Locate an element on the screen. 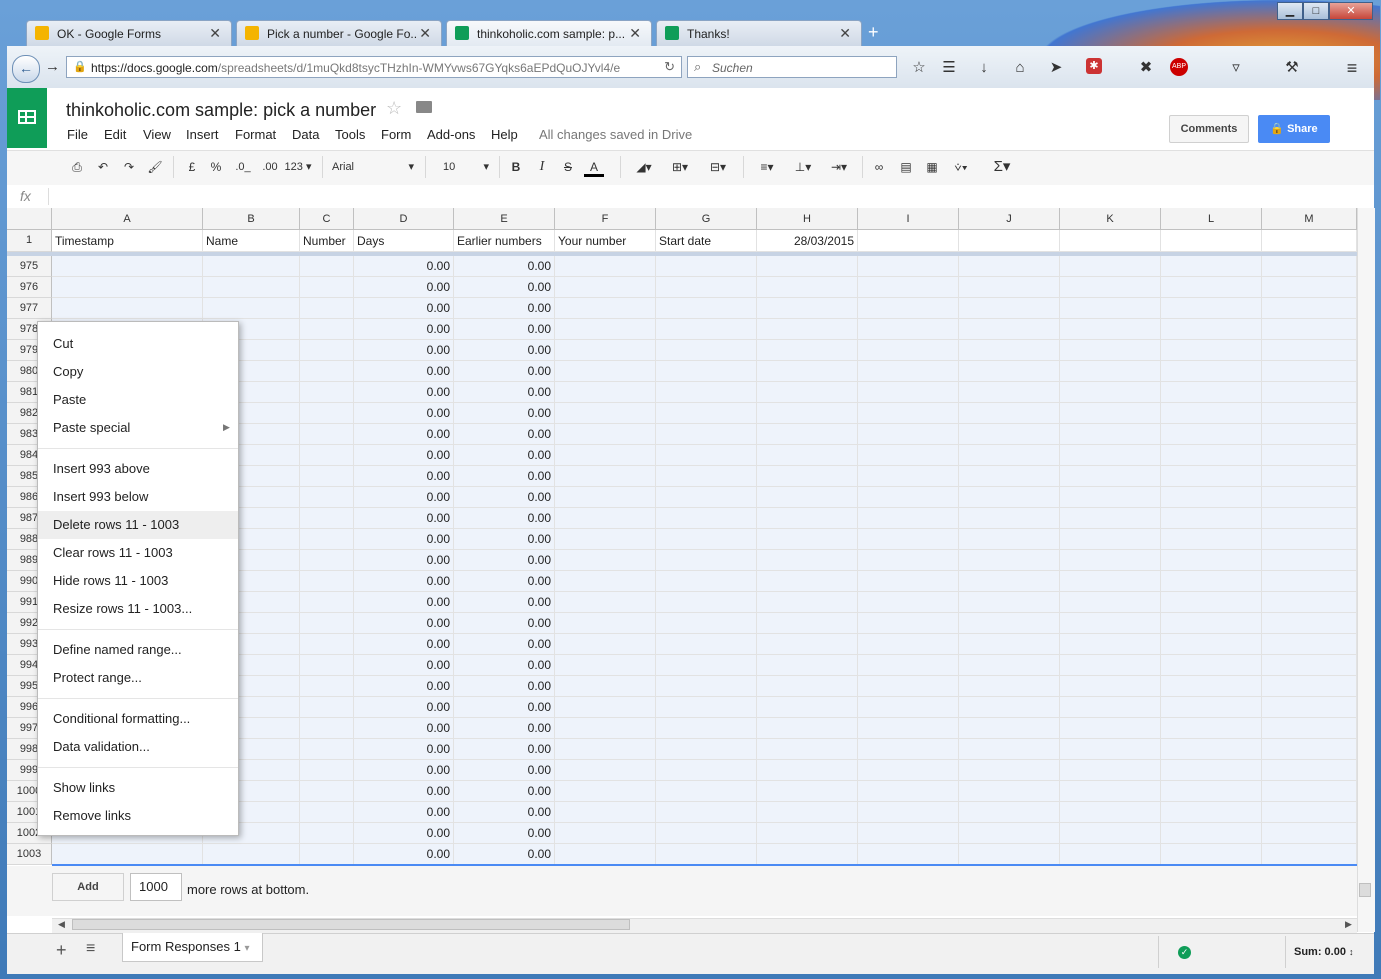 The width and height of the screenshot is (1381, 979). send-icon: ➤ is located at coordinates (1056, 68).